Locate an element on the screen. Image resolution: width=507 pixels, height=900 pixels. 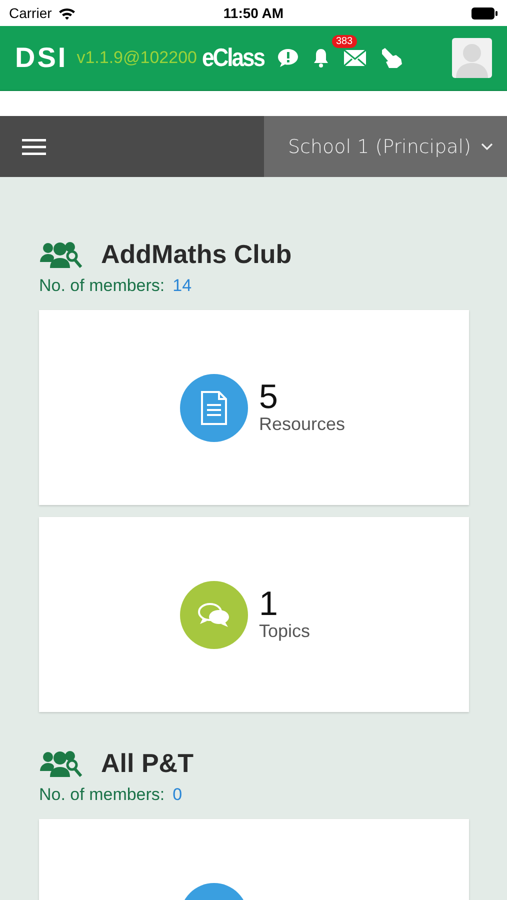
stat-label: Topics is located at coordinates (284, 631).